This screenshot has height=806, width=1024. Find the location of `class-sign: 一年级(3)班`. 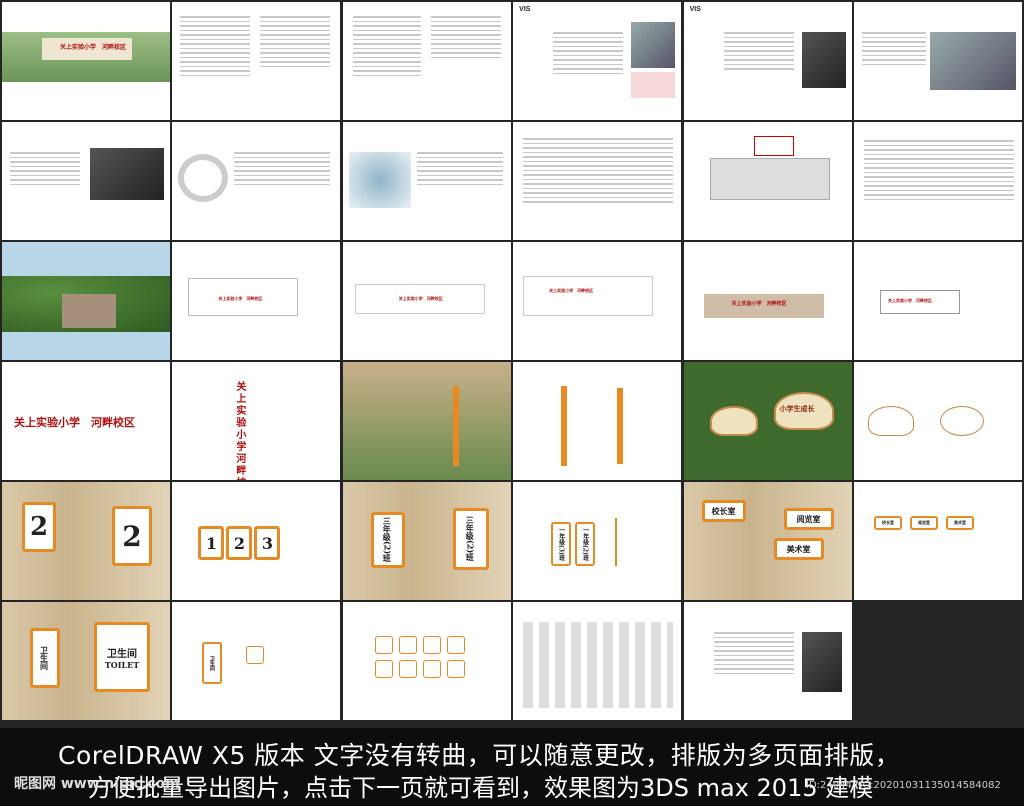

class-sign: 一年级(3)班 is located at coordinates (561, 544).